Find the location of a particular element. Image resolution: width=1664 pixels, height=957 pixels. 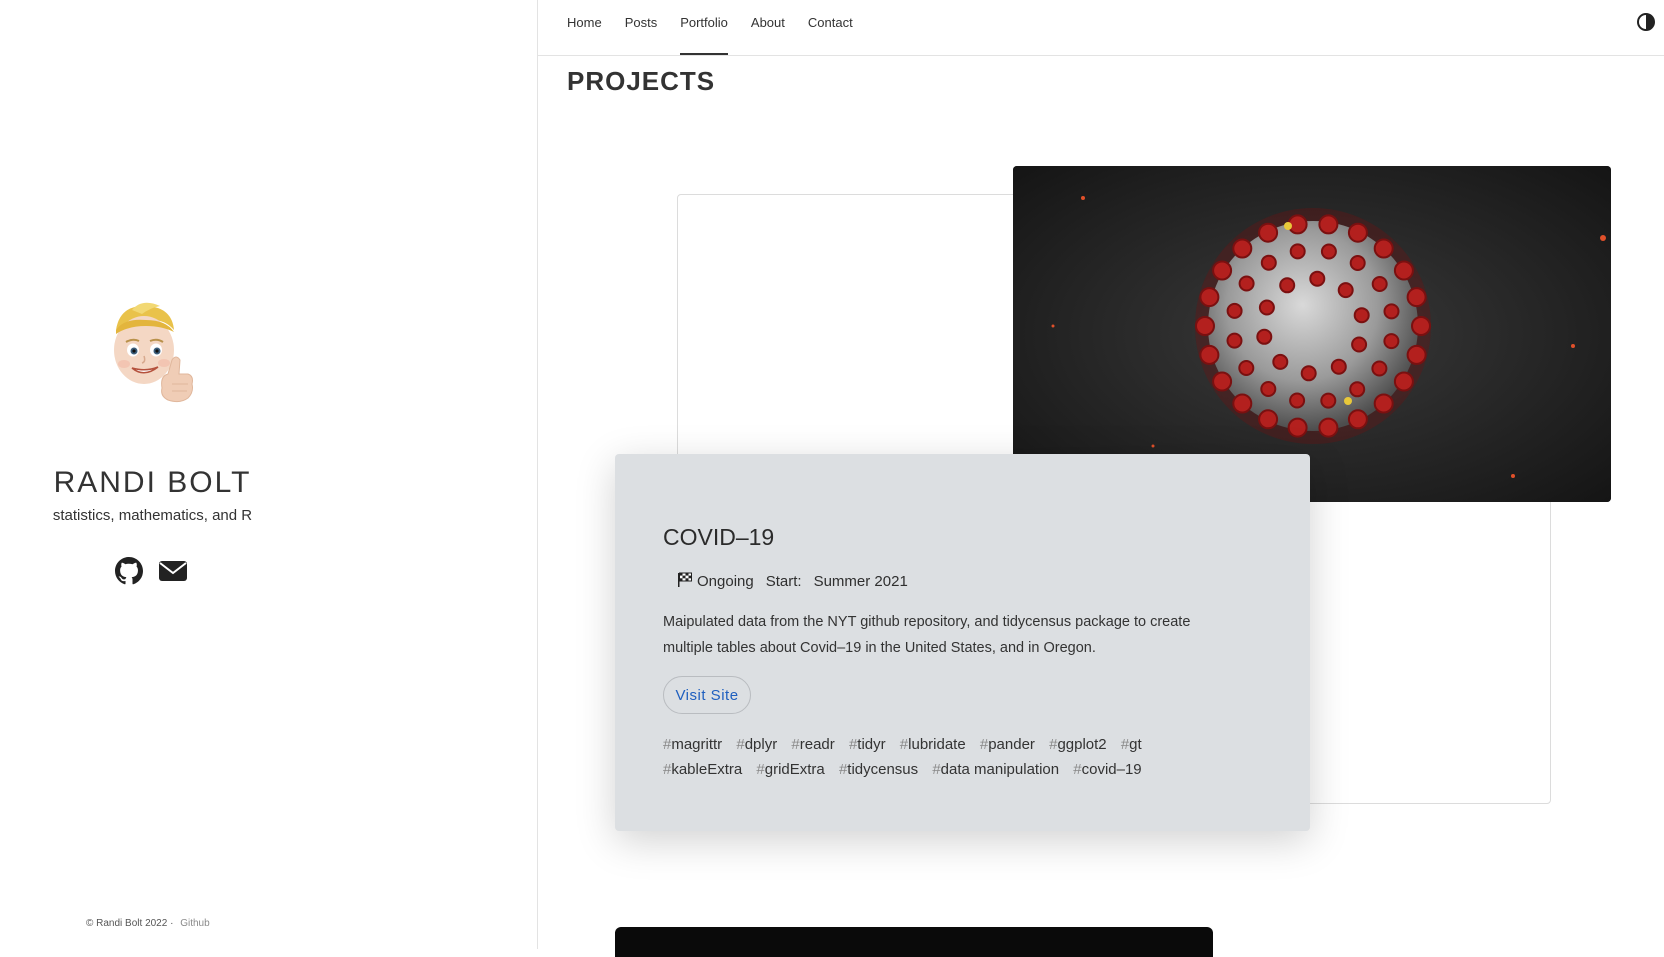

tag-link: #gridExtra is located at coordinates (790, 769).